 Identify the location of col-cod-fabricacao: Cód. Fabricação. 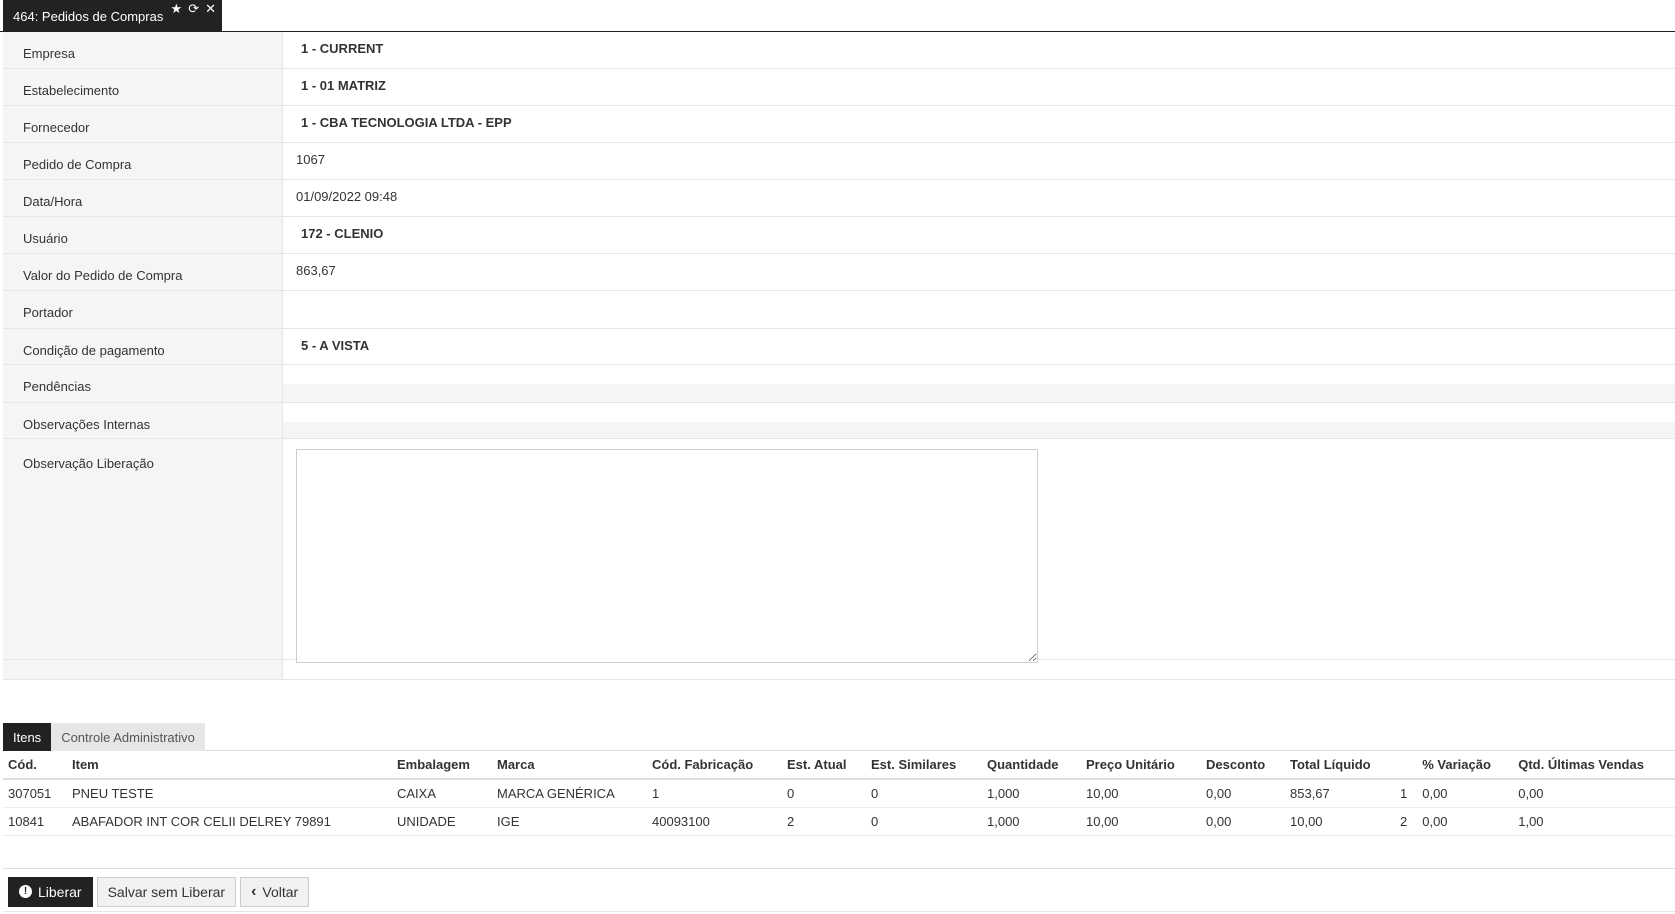
(714, 765).